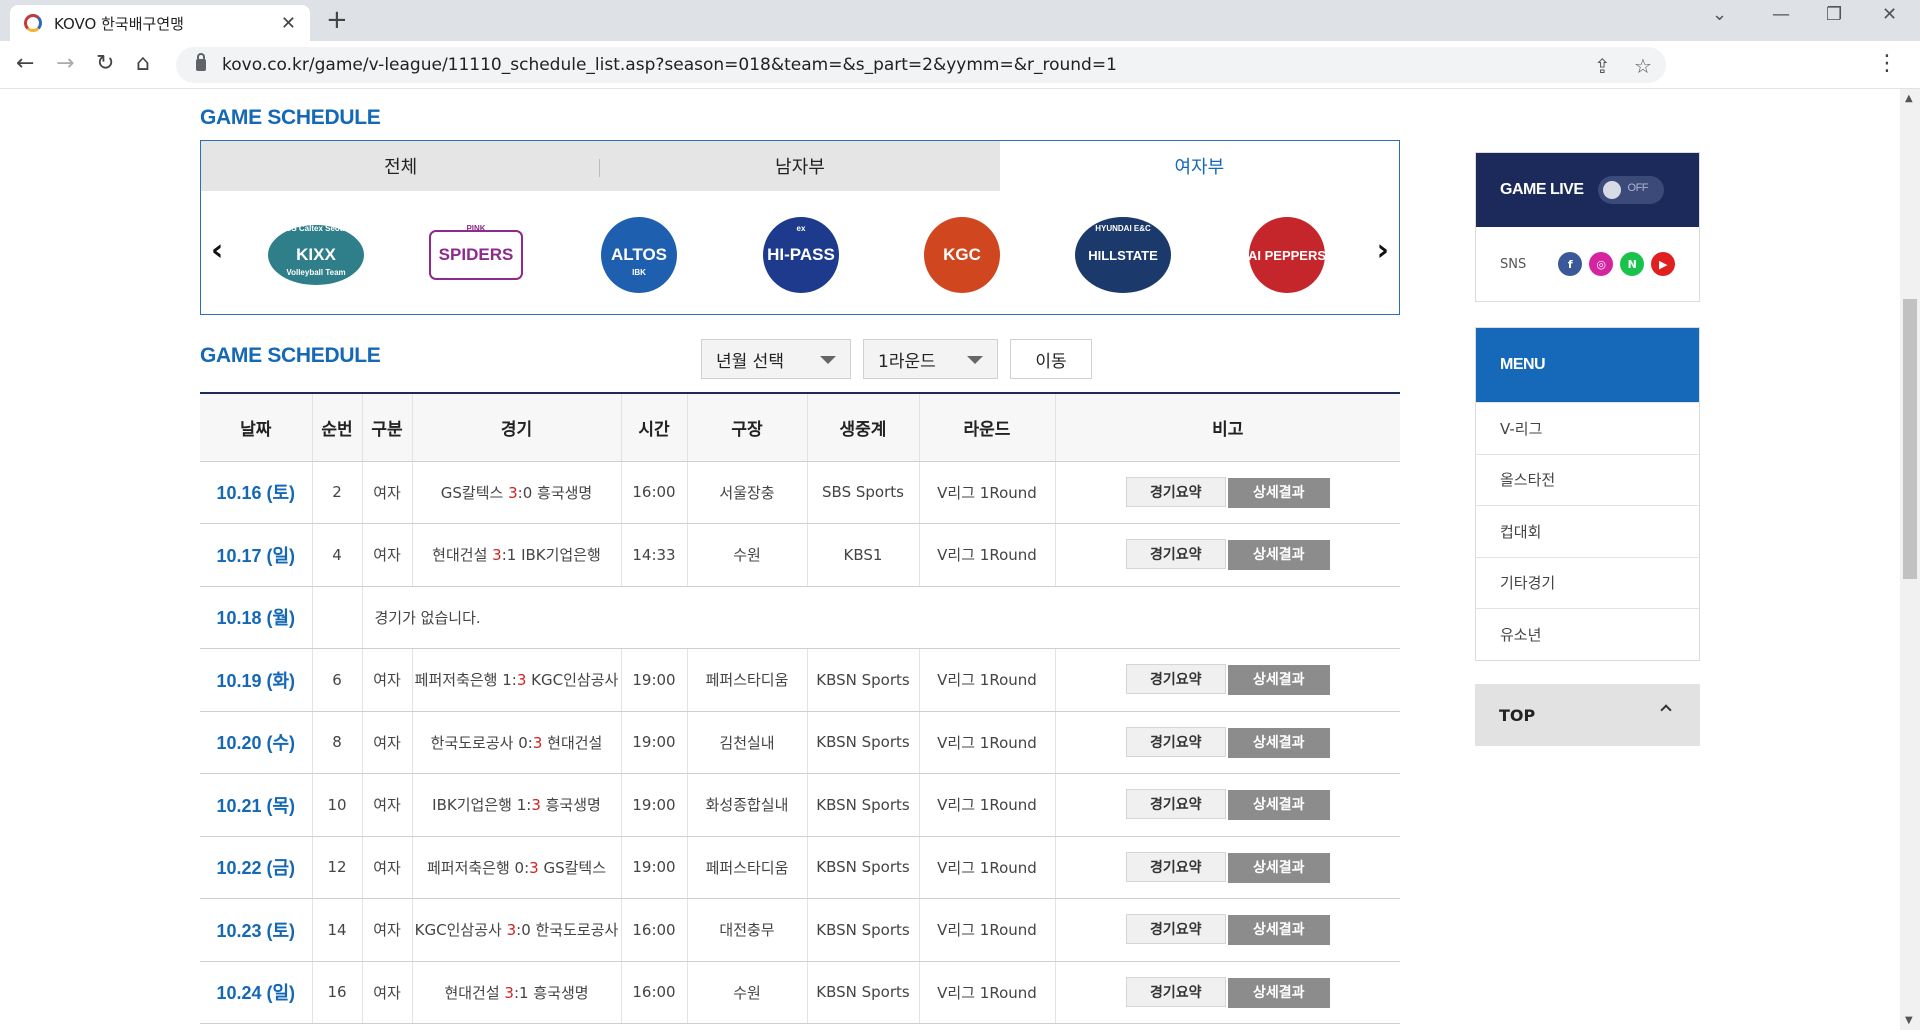 This screenshot has width=1920, height=1030. What do you see at coordinates (1889, 14) in the screenshot?
I see `window-close-icon: ✕` at bounding box center [1889, 14].